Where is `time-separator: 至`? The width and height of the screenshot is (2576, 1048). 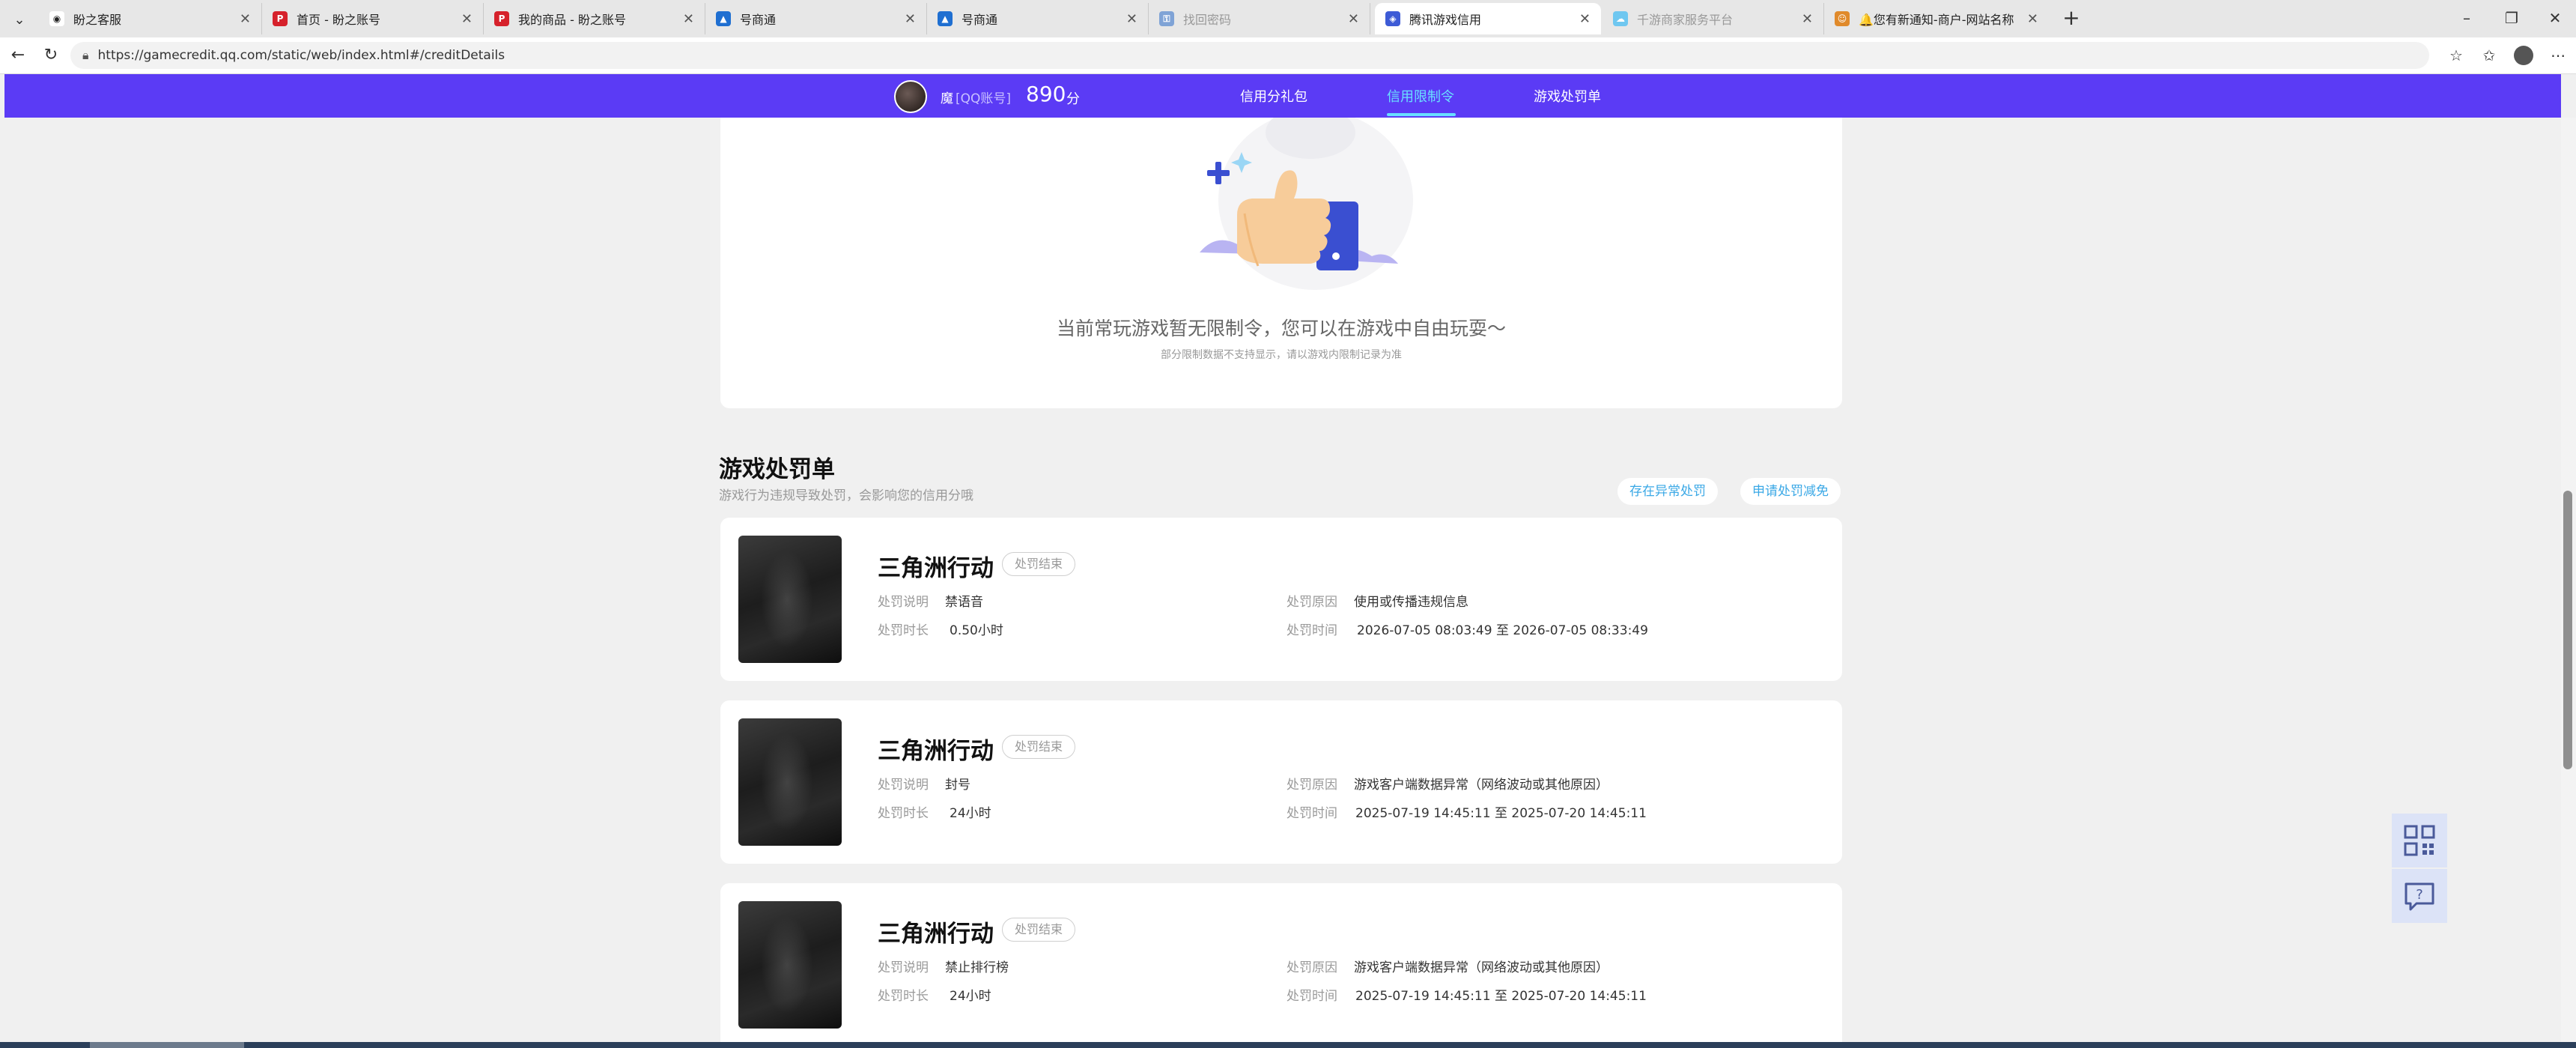 time-separator: 至 is located at coordinates (1502, 630).